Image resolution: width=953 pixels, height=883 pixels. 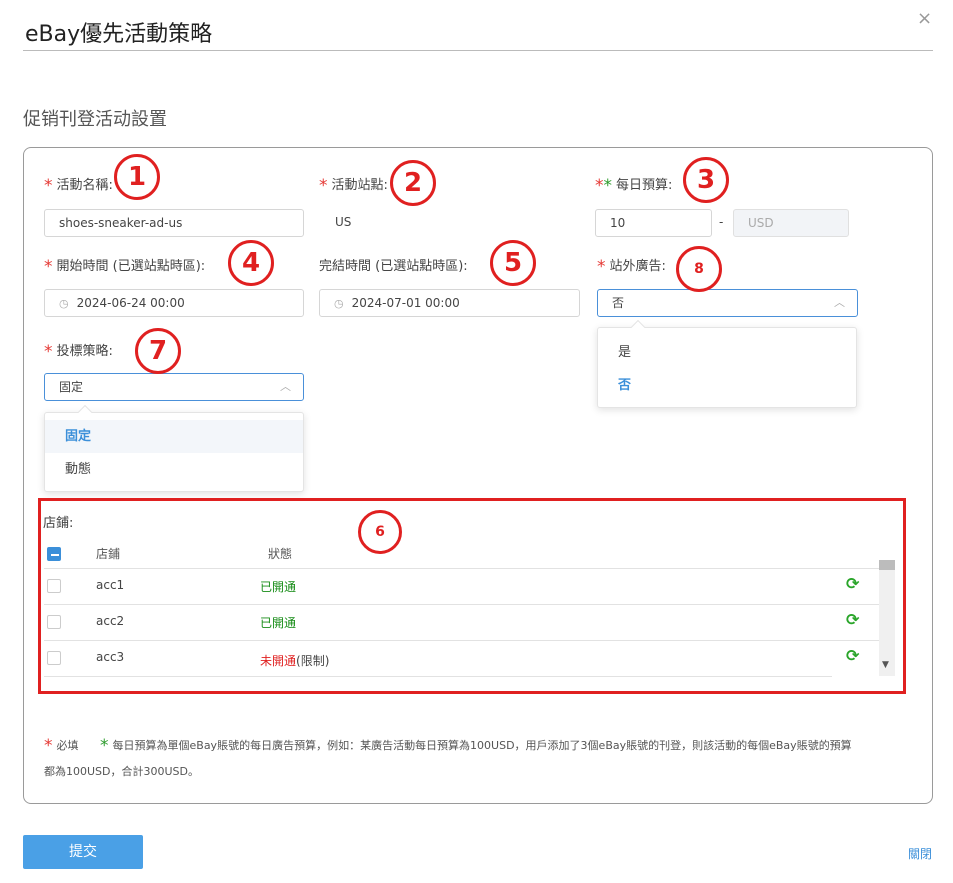 I want to click on store-label: 店鋪:, so click(x=58, y=523).